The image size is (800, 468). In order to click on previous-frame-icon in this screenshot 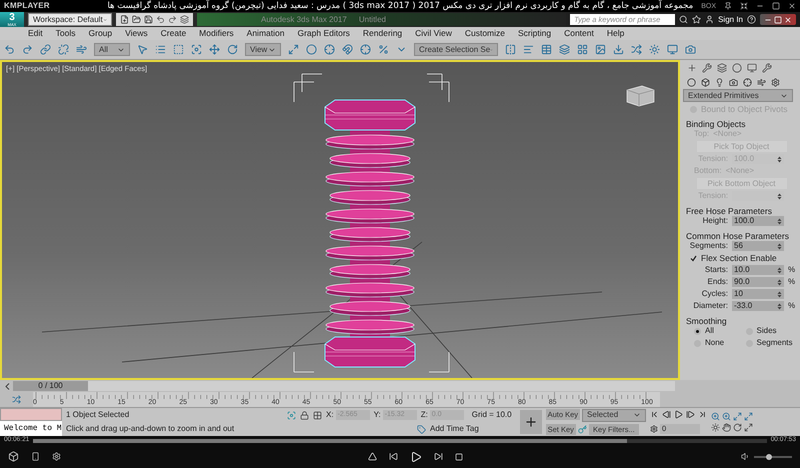, I will do `click(667, 415)`.